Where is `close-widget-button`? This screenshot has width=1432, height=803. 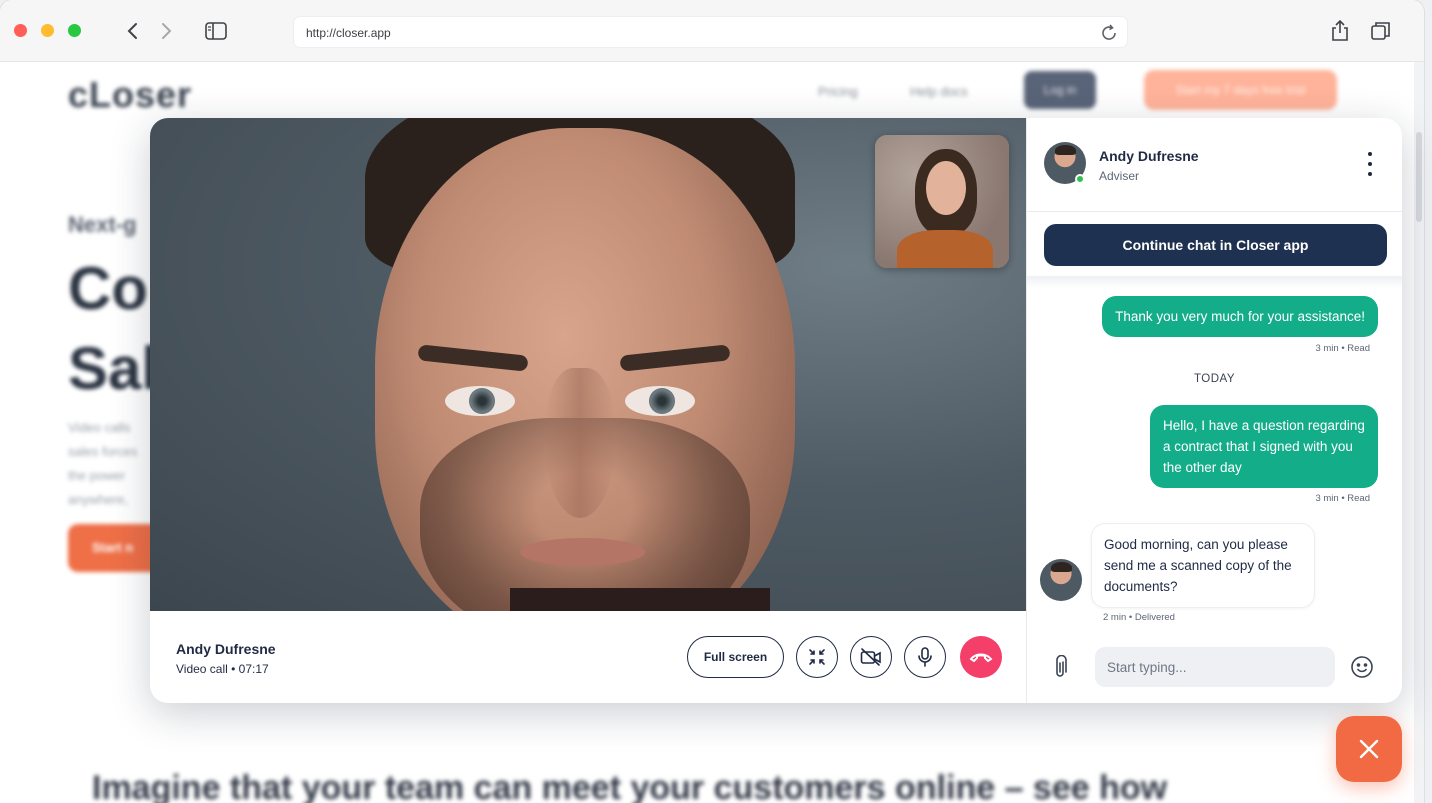 close-widget-button is located at coordinates (1369, 749).